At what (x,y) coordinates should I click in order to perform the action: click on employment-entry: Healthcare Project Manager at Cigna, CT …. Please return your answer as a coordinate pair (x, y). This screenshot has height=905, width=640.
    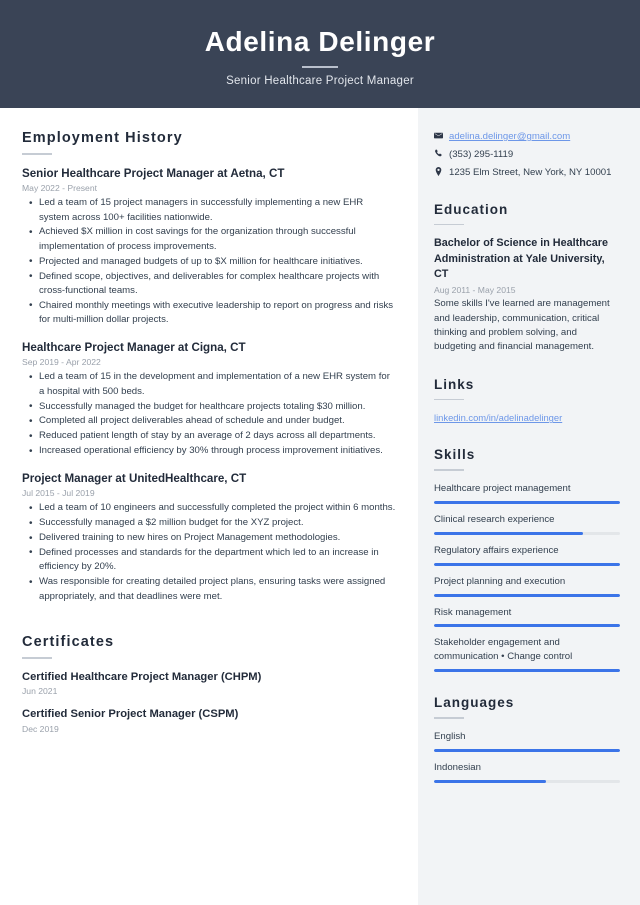
    Looking at the image, I should click on (209, 399).